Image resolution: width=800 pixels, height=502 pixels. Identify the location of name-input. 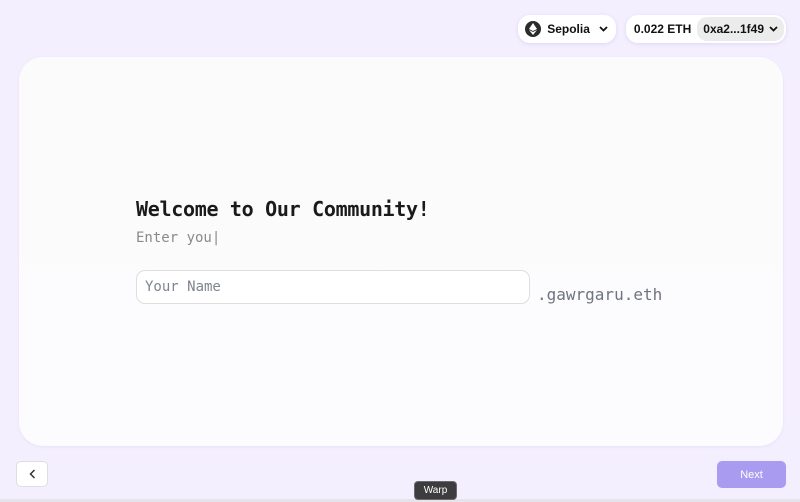
(333, 287).